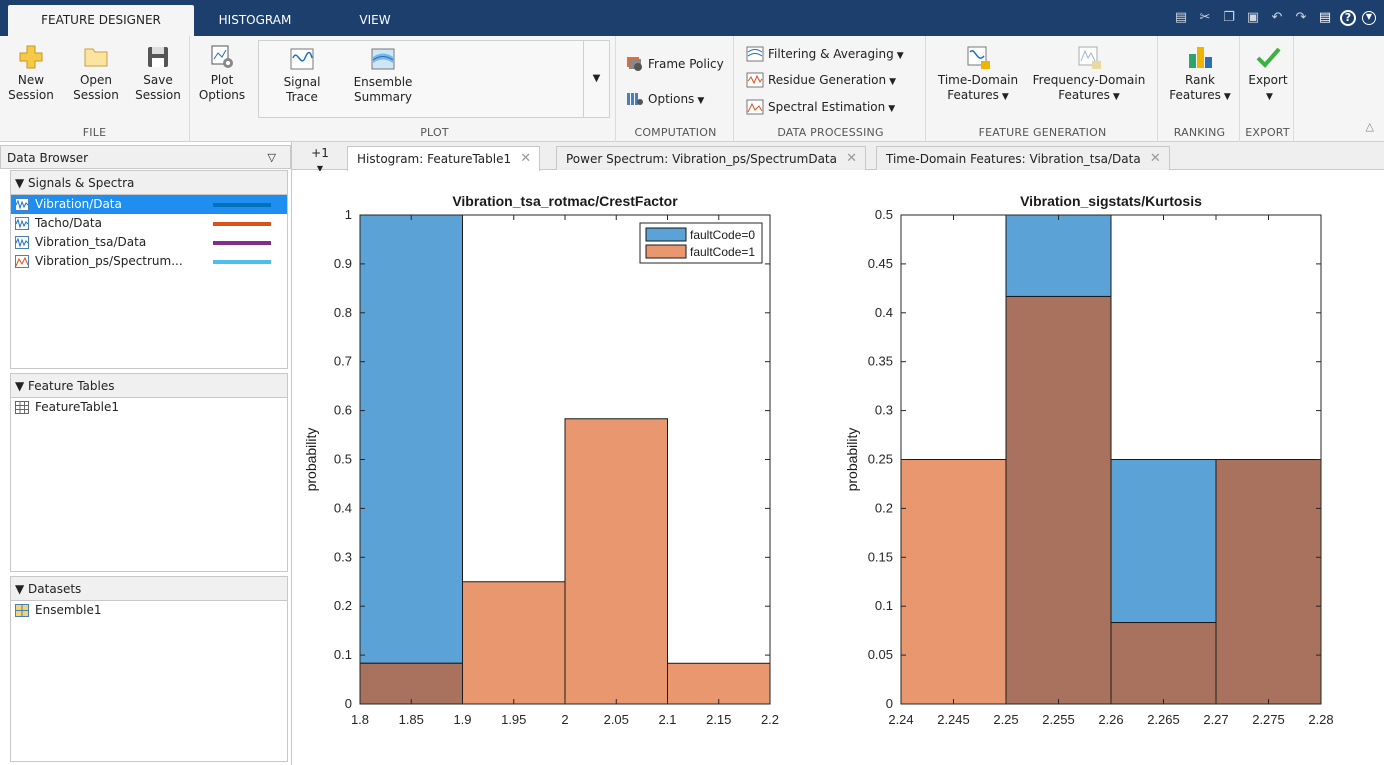 This screenshot has width=1384, height=765. What do you see at coordinates (1005, 719) in the screenshot?
I see `x-tick-label: 2.25` at bounding box center [1005, 719].